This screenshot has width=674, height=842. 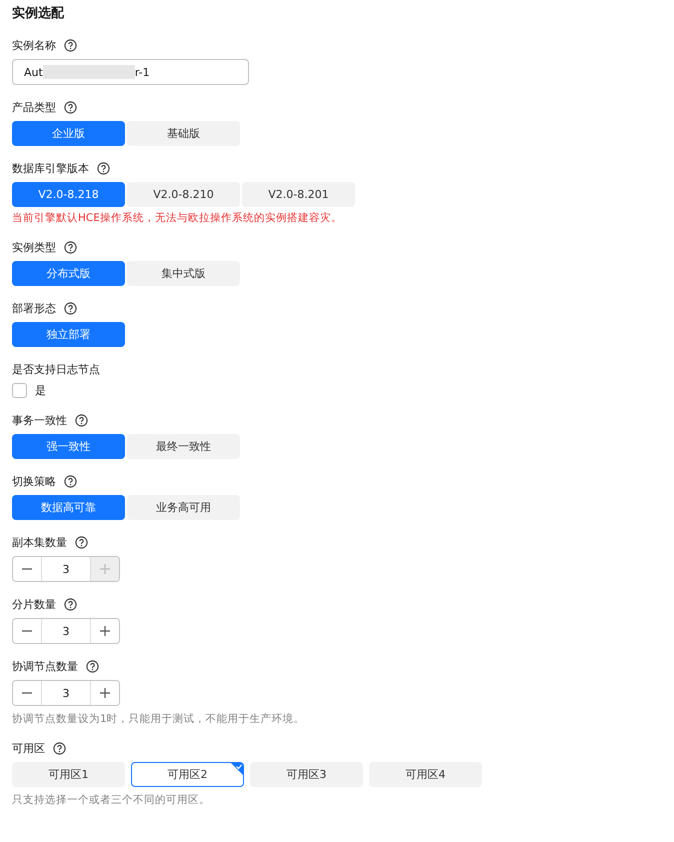 What do you see at coordinates (40, 390) in the screenshot?
I see `checkbox-label: 是` at bounding box center [40, 390].